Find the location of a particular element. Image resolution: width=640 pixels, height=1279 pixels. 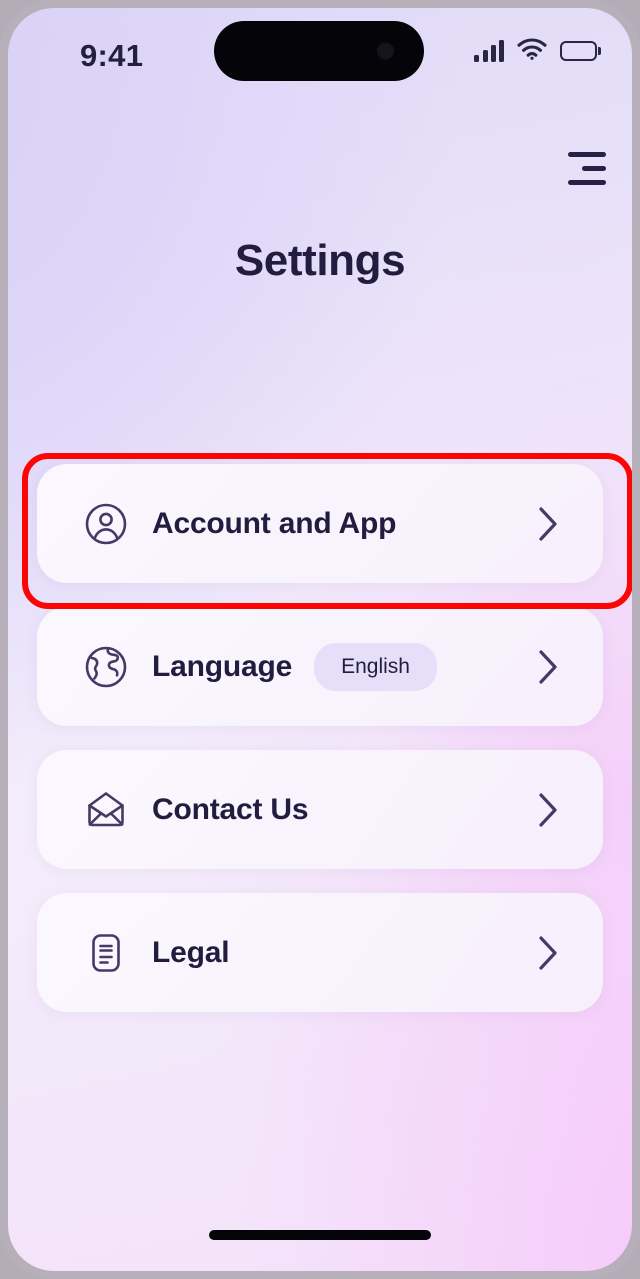

settings-item-legal: Legal is located at coordinates (320, 952).